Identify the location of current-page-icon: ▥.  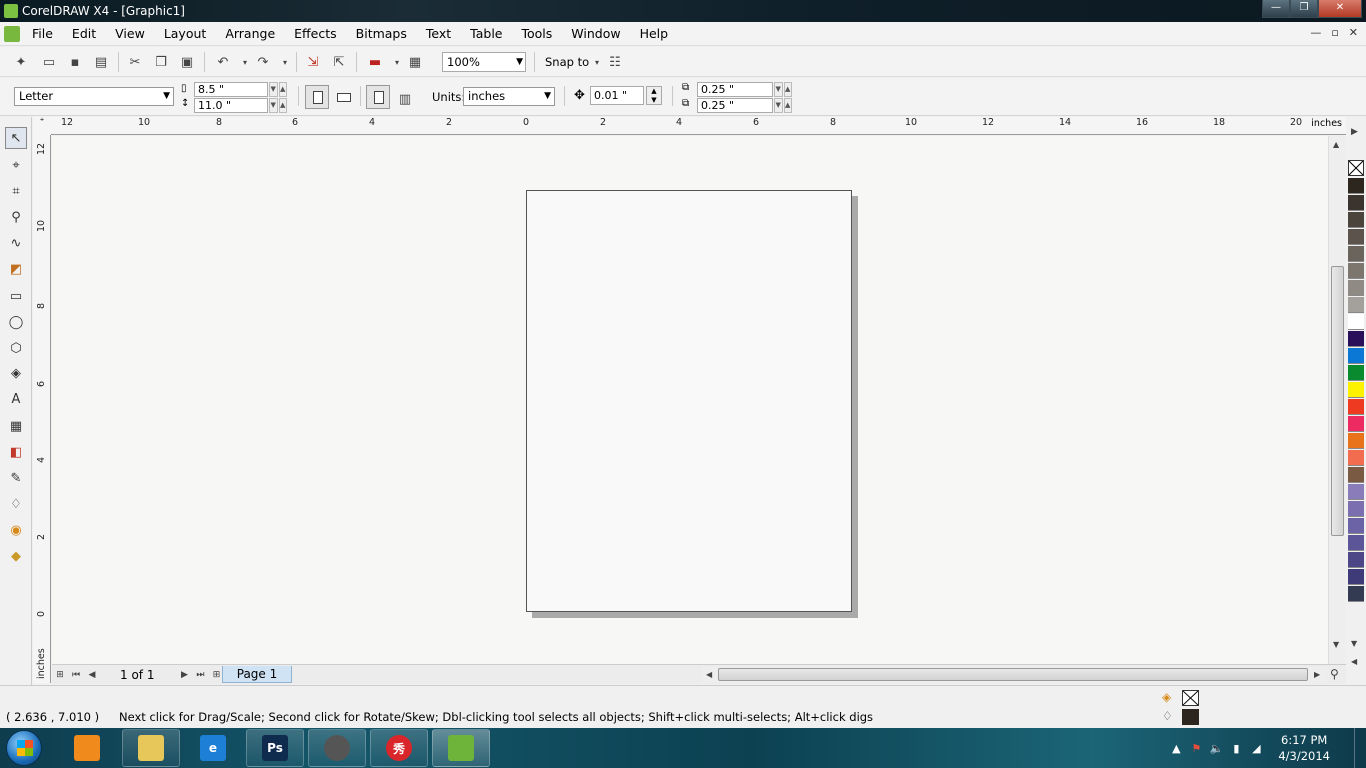
(405, 99).